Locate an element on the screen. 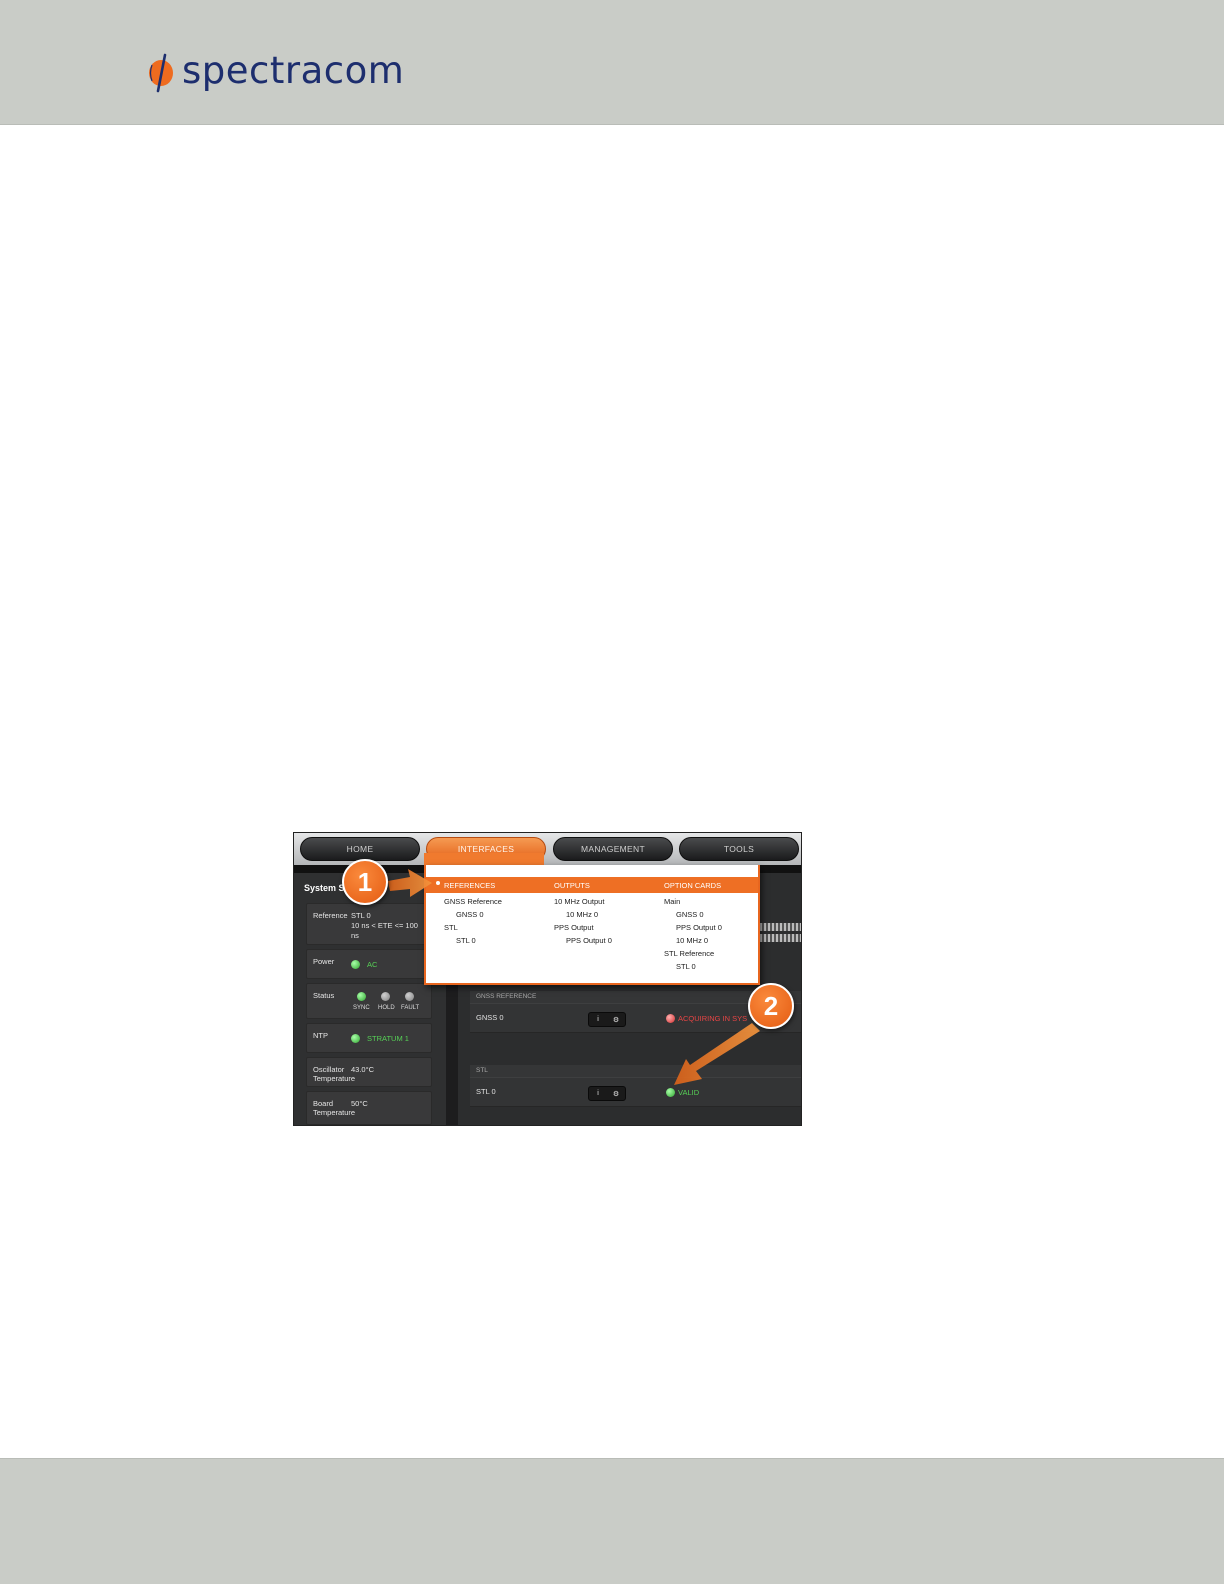 Image resolution: width=1224 pixels, height=1584 pixels. arrow-1-icon is located at coordinates (410, 883).